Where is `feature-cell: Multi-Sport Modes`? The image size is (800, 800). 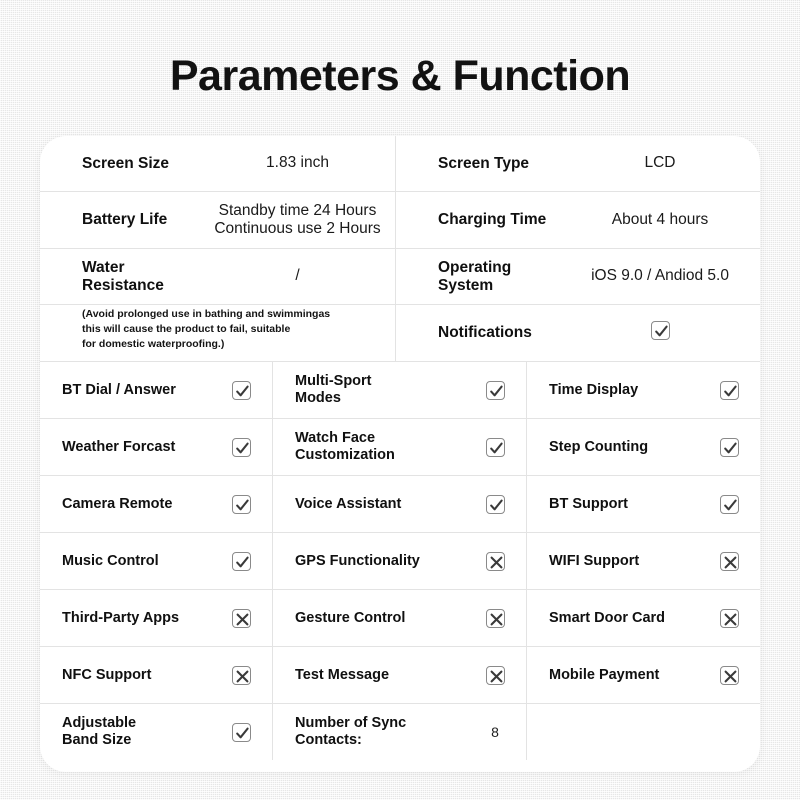 feature-cell: Multi-Sport Modes is located at coordinates (400, 390).